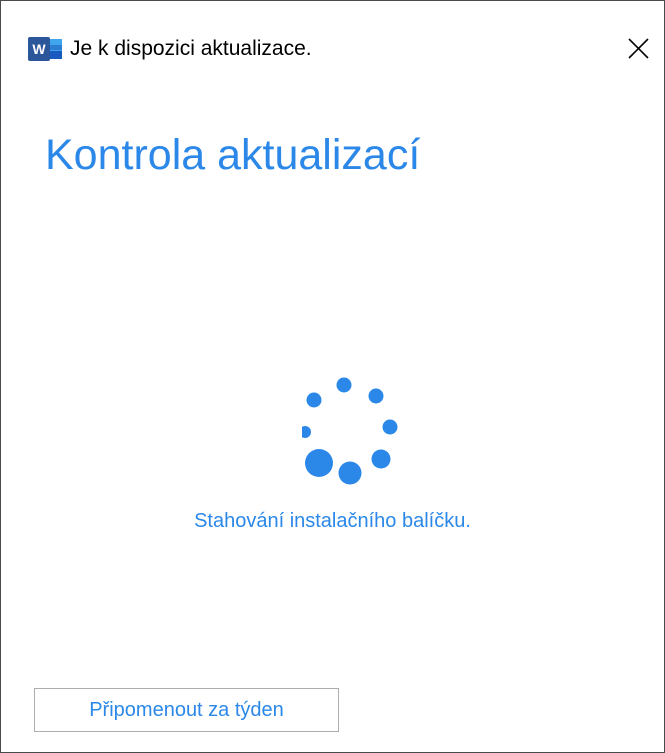 Image resolution: width=665 pixels, height=753 pixels. What do you see at coordinates (186, 710) in the screenshot?
I see `remind-in-week-button: Připomenout za týden` at bounding box center [186, 710].